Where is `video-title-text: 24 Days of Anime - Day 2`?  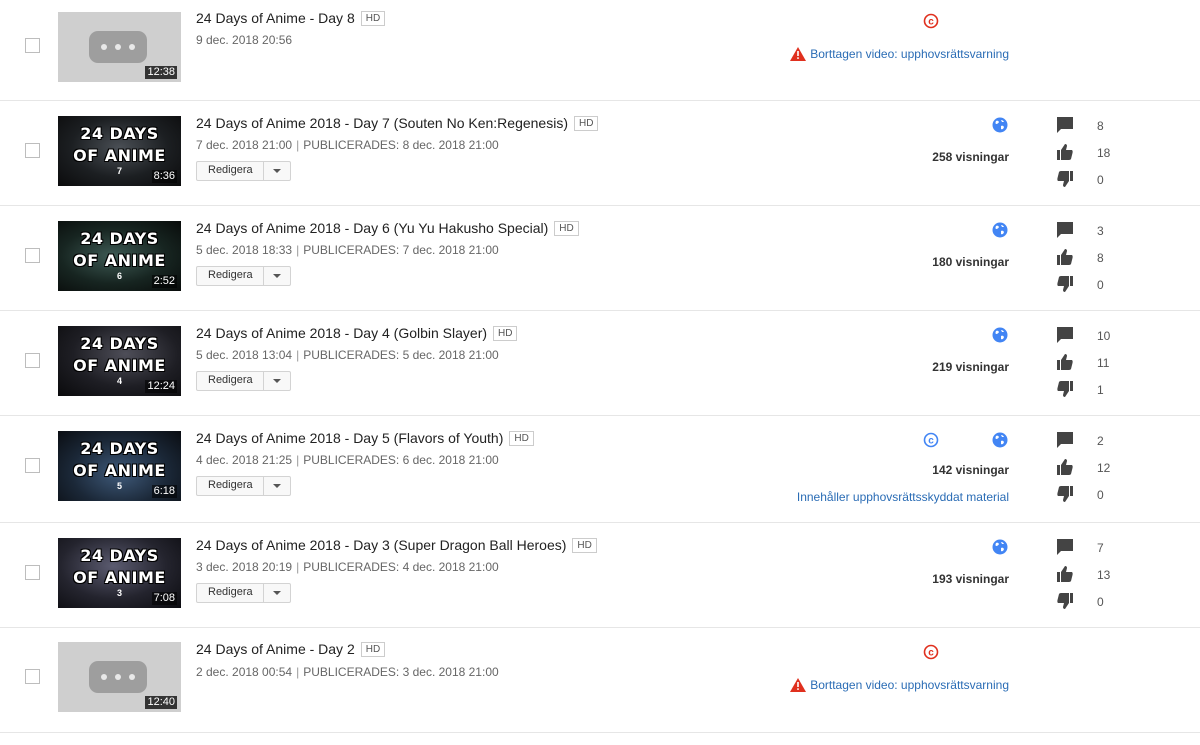 video-title-text: 24 Days of Anime - Day 2 is located at coordinates (275, 649).